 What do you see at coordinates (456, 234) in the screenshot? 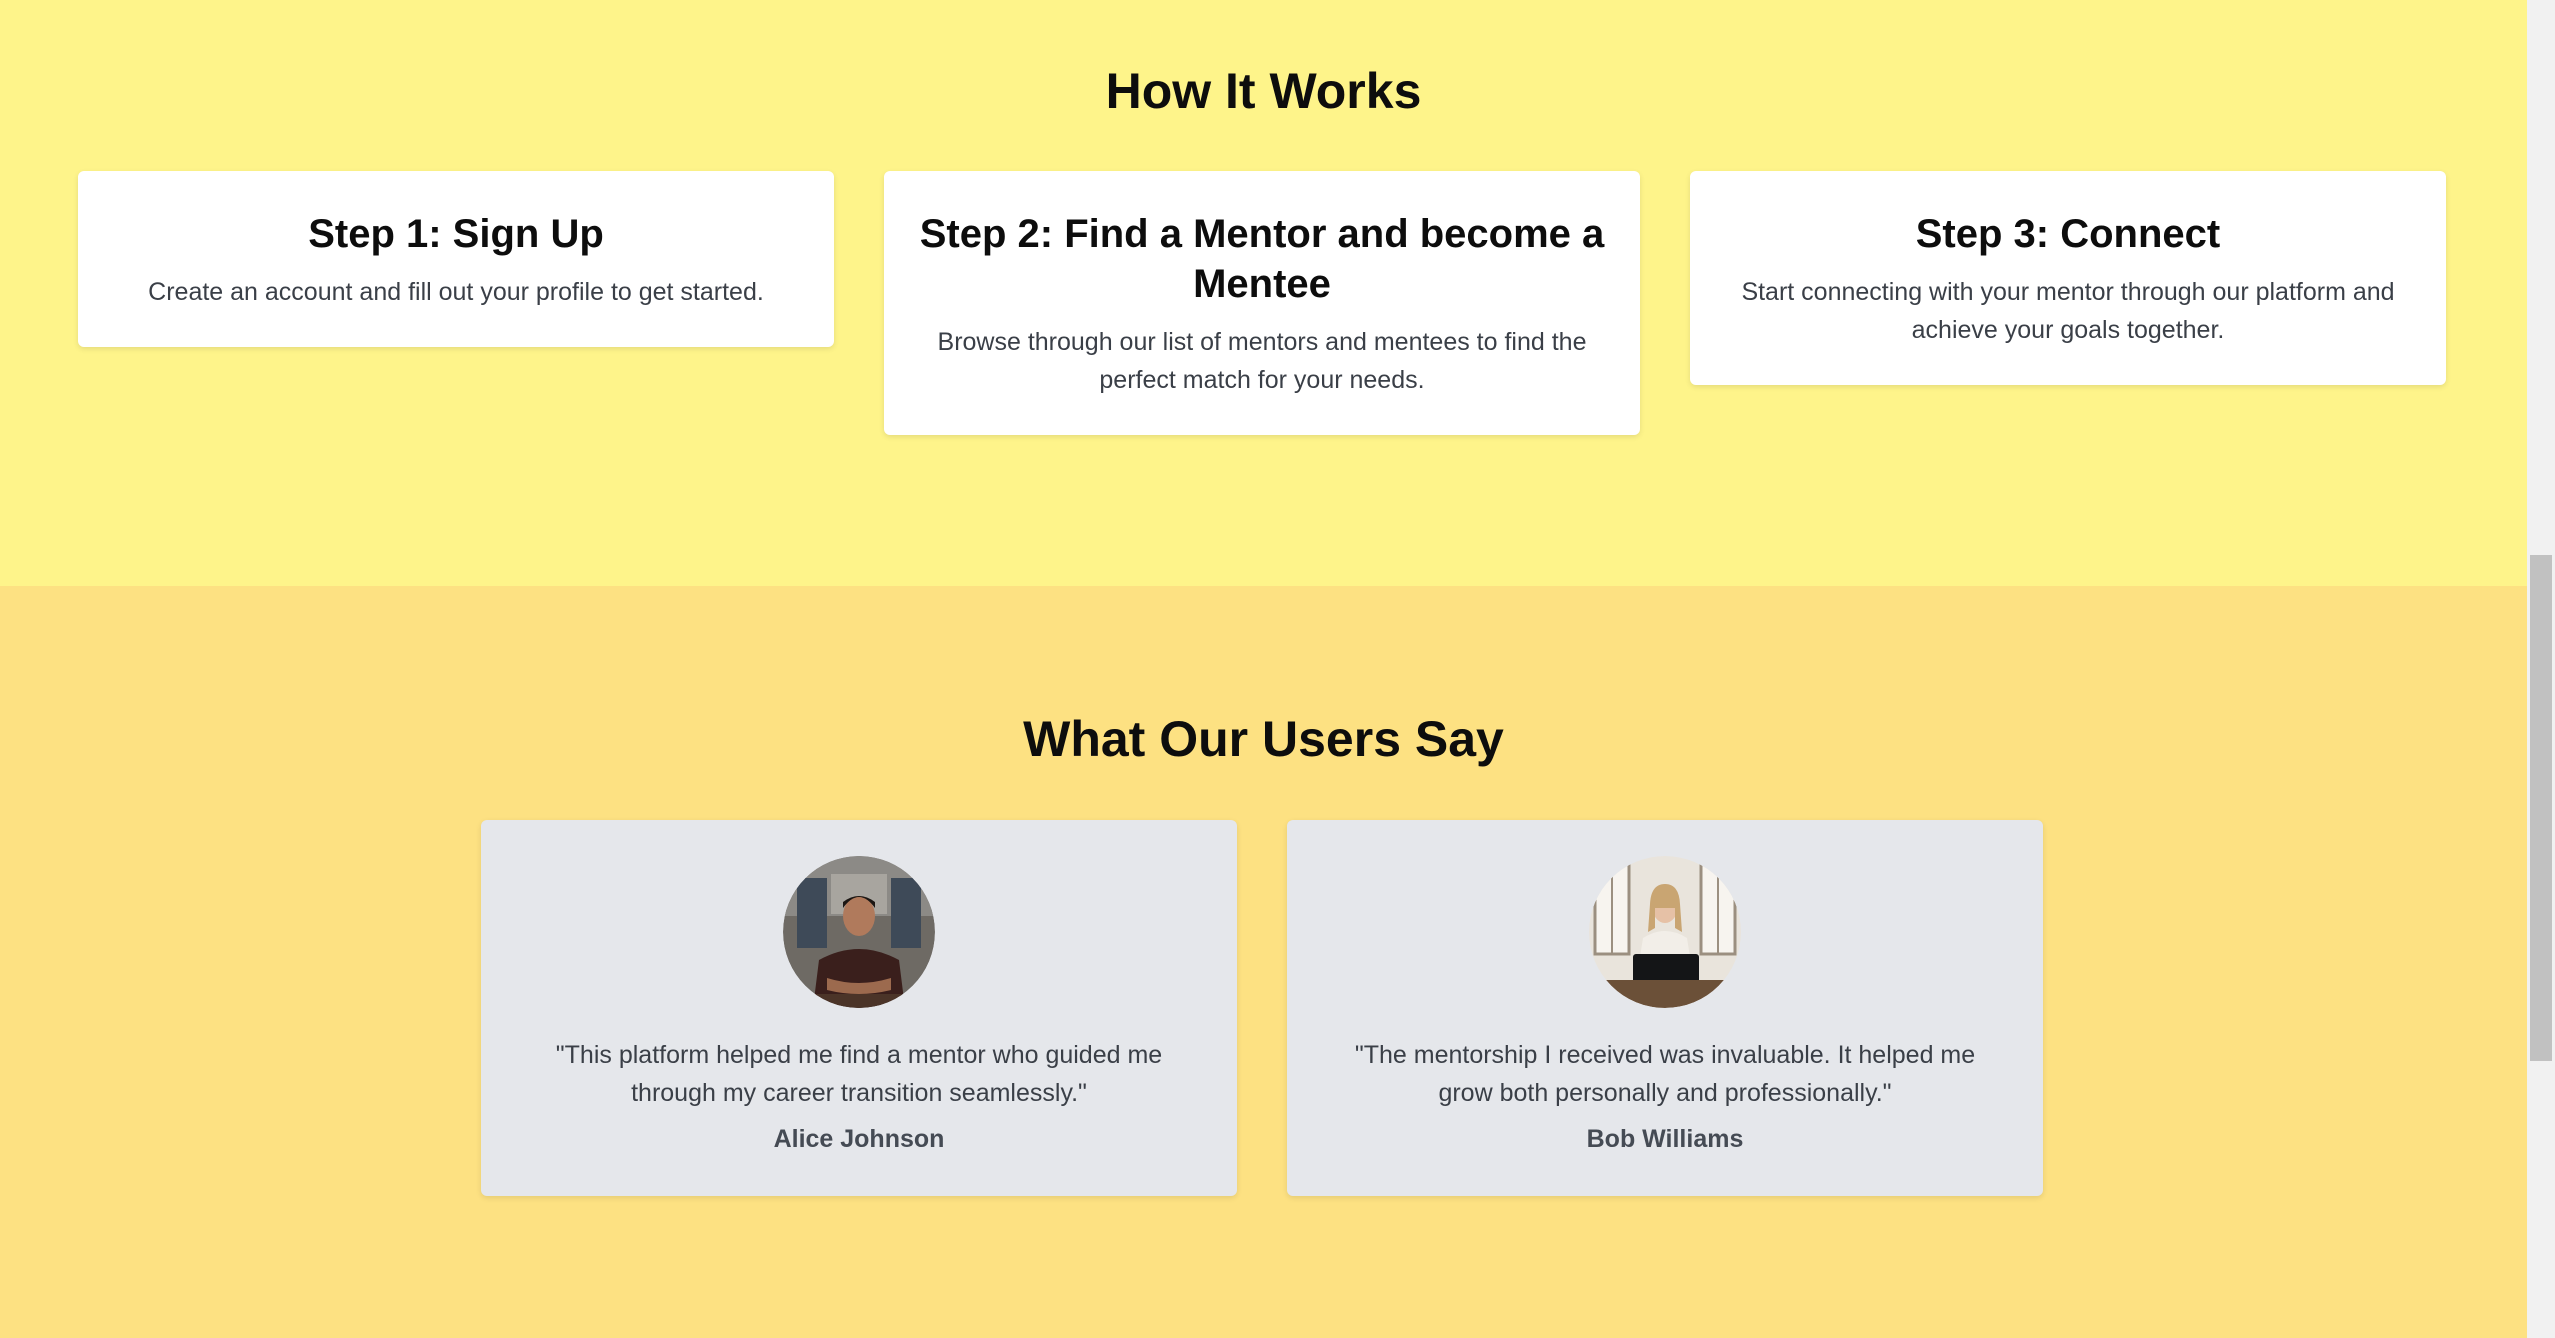
I see `step-title: Step 1: Sign Up` at bounding box center [456, 234].